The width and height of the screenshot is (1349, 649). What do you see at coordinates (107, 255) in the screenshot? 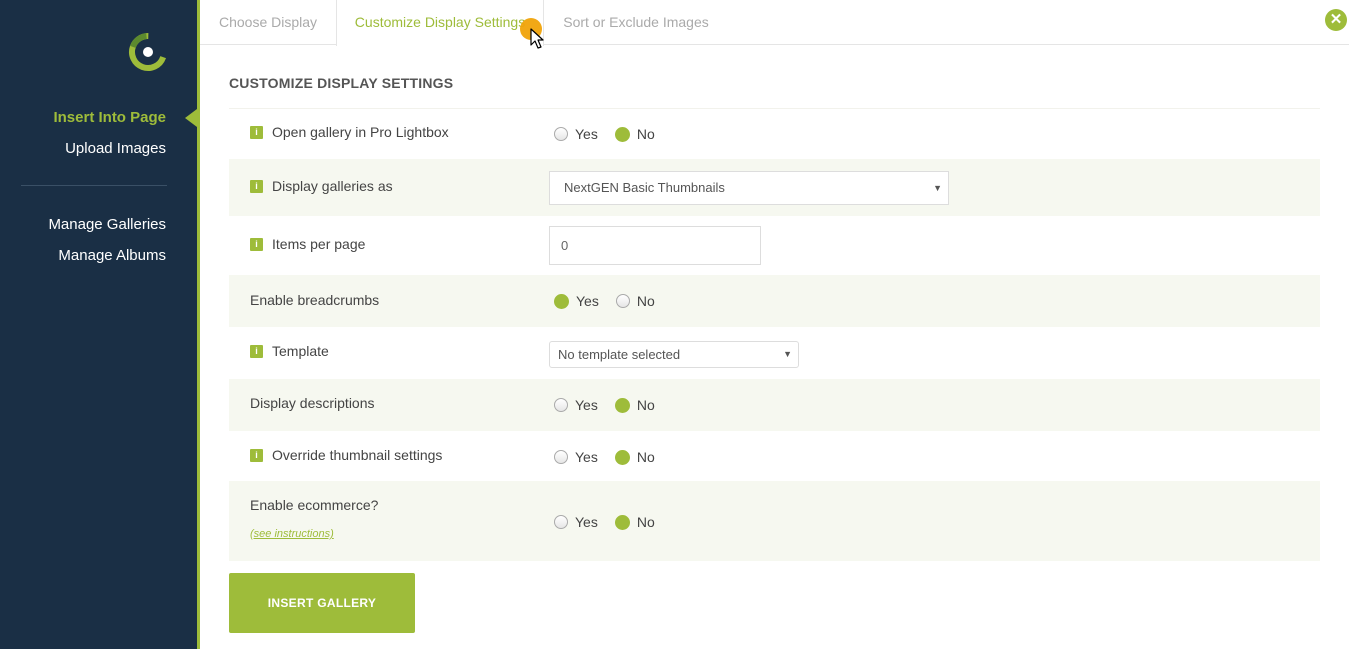
I see `nav-manage-albums: Manage Albums` at bounding box center [107, 255].